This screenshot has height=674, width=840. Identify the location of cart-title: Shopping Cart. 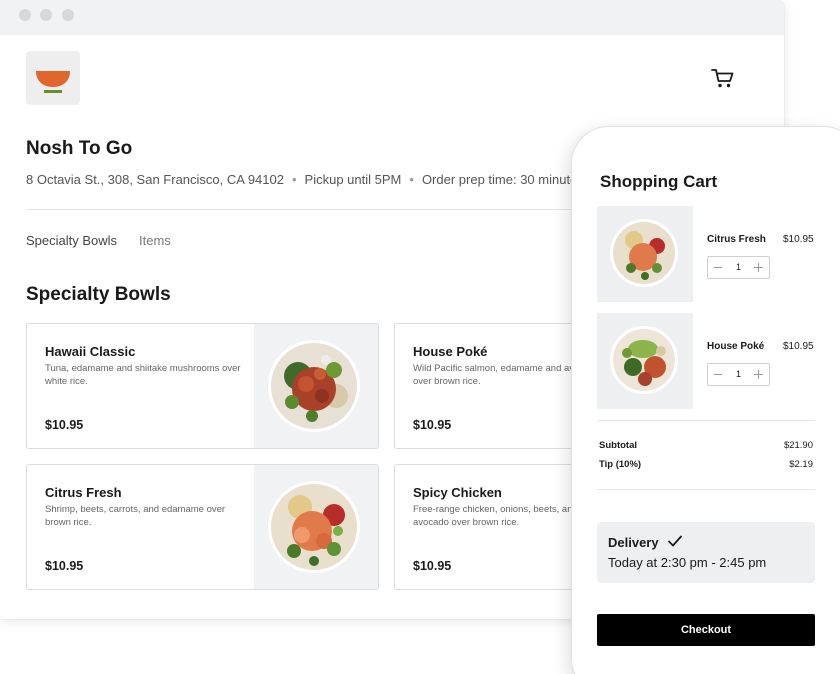
(659, 181).